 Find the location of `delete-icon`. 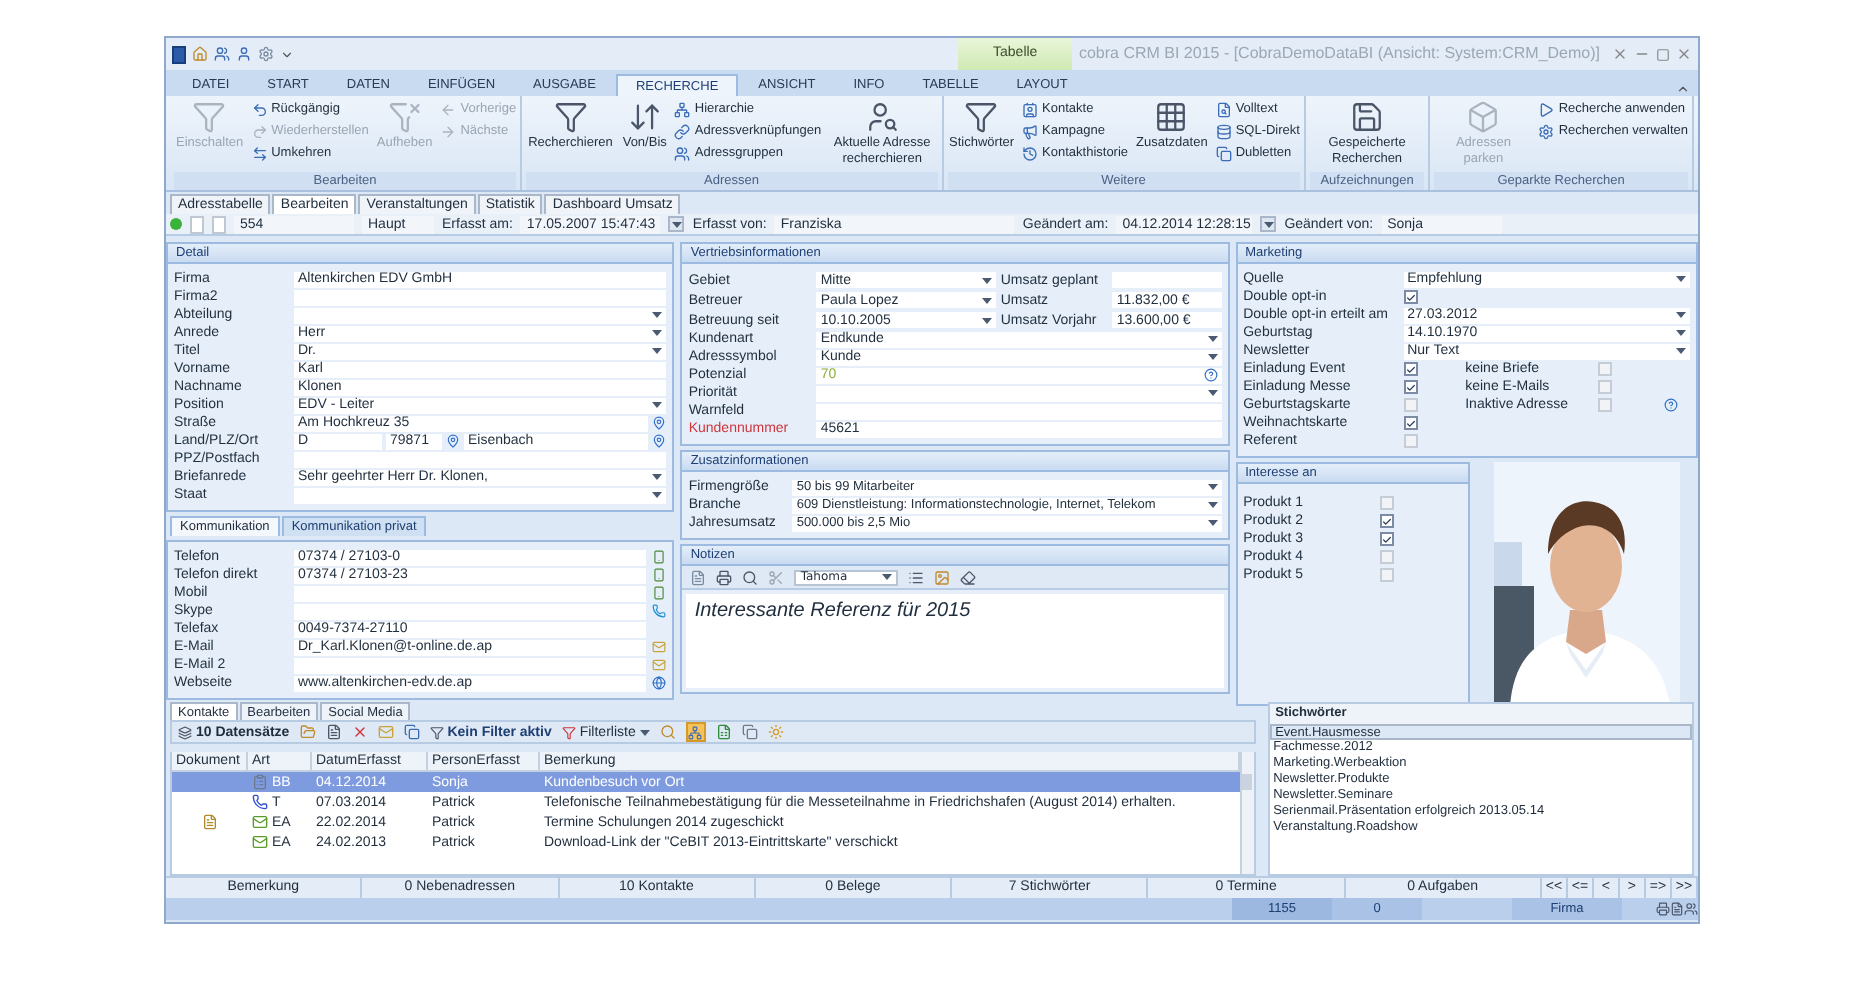

delete-icon is located at coordinates (359, 732).